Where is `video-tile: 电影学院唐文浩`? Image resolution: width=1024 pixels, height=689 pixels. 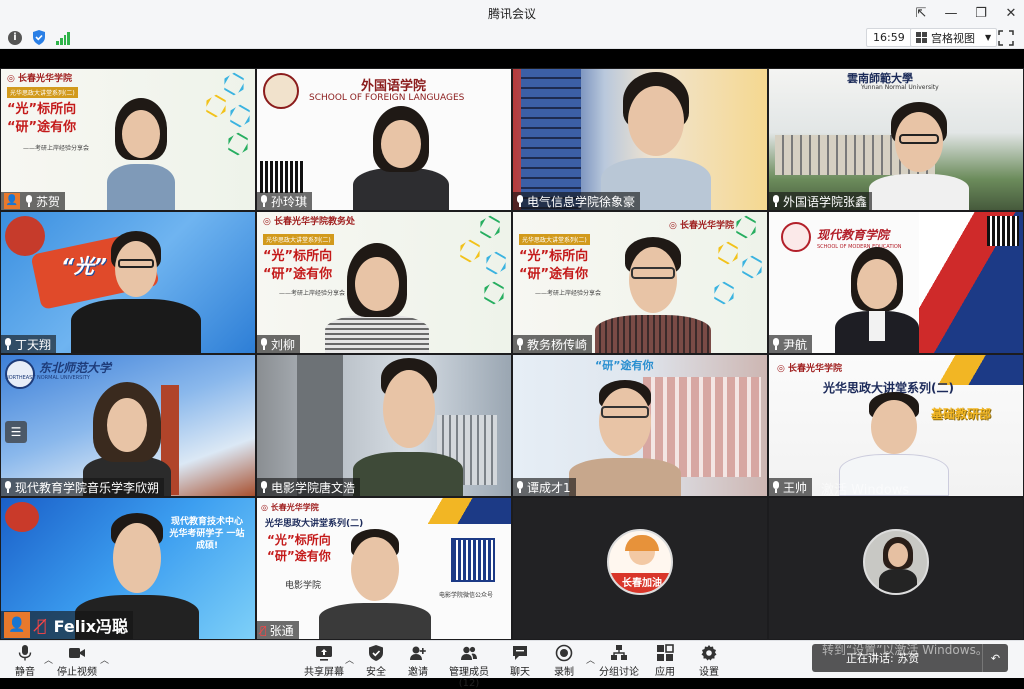
video-tile: 电影学院唐文浩 is located at coordinates (384, 425).